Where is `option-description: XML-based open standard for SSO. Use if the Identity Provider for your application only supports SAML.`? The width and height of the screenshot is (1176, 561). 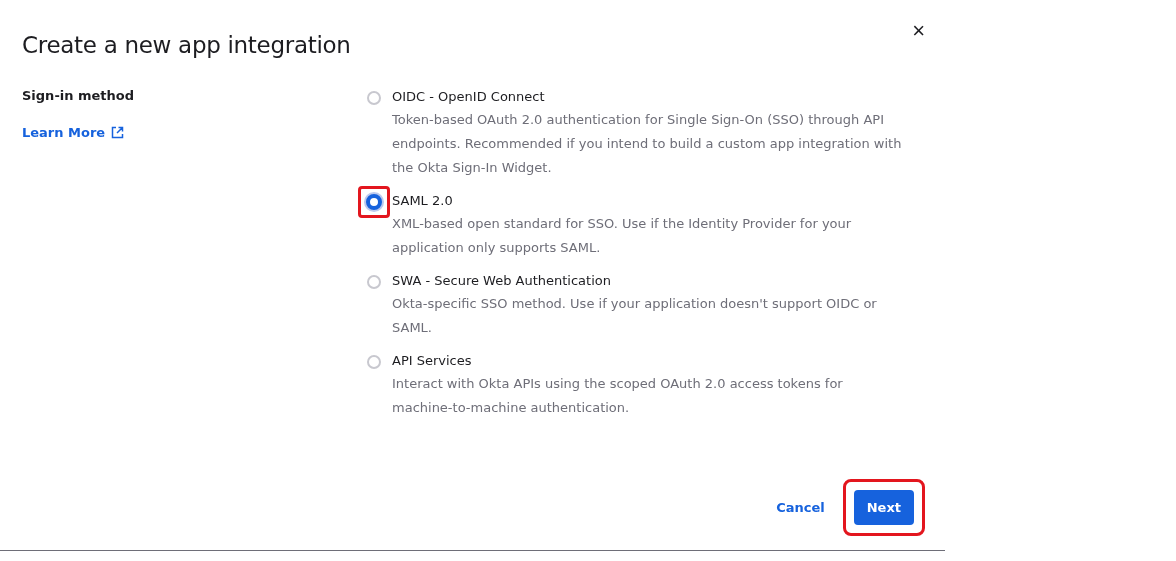
option-description: XML-based open standard for SSO. Use if the Identity Provider for your application only supports SAML. is located at coordinates (622, 236).